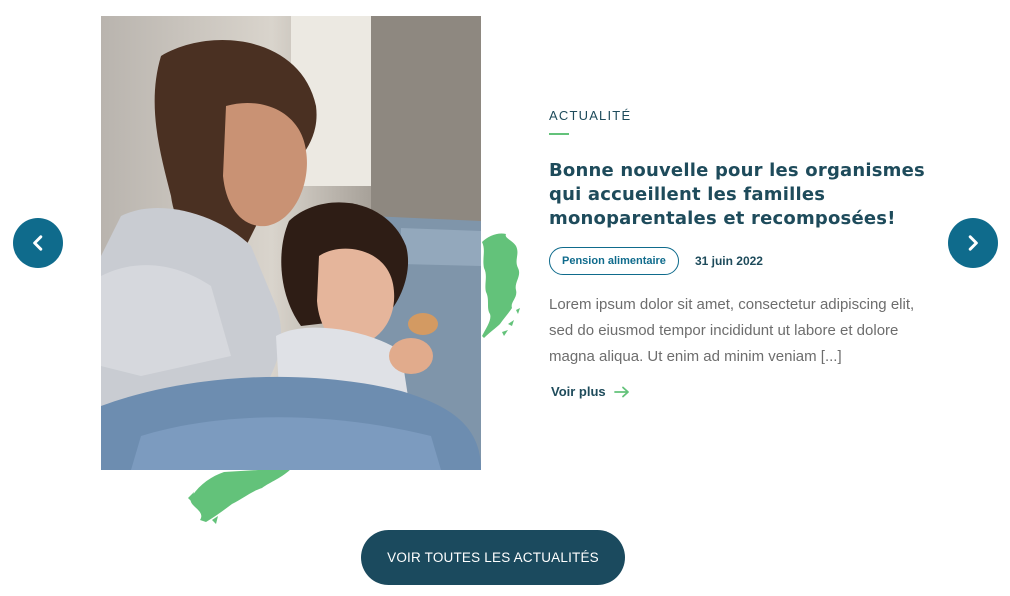 The height and width of the screenshot is (596, 1010). I want to click on category-divider, so click(559, 134).